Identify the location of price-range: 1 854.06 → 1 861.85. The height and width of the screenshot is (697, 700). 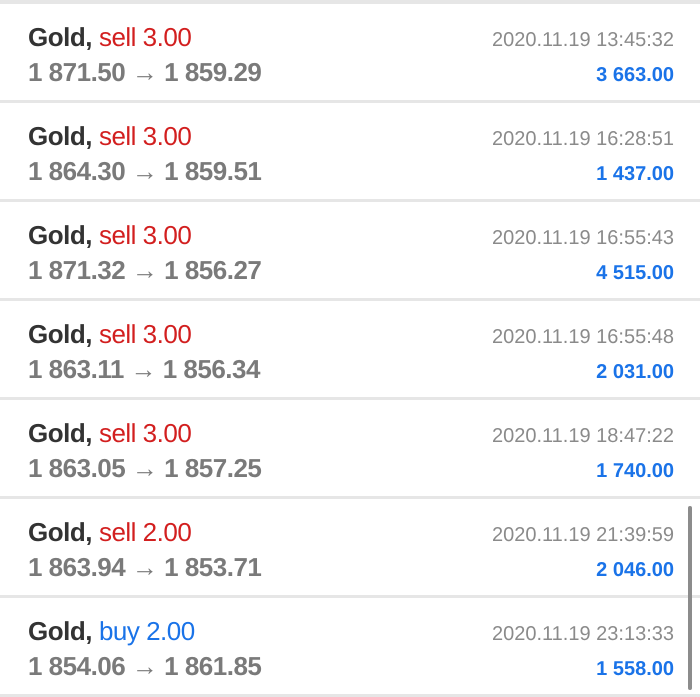
(145, 666).